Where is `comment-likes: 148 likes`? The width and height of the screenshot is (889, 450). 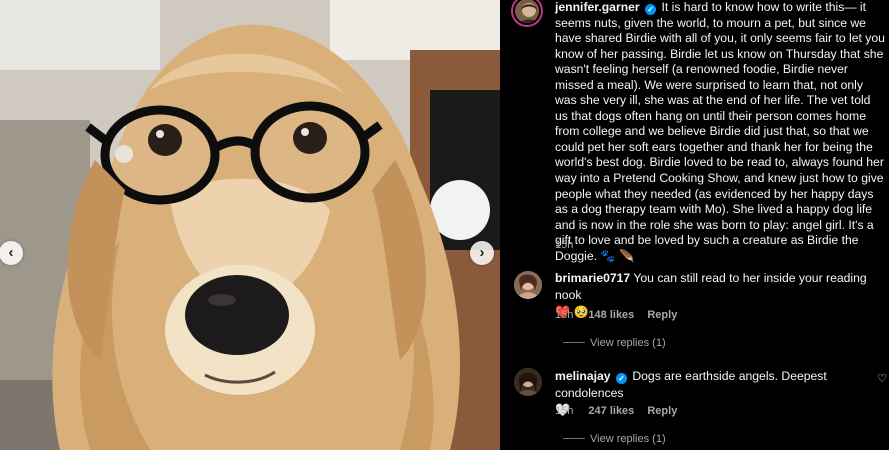 comment-likes: 148 likes is located at coordinates (611, 315).